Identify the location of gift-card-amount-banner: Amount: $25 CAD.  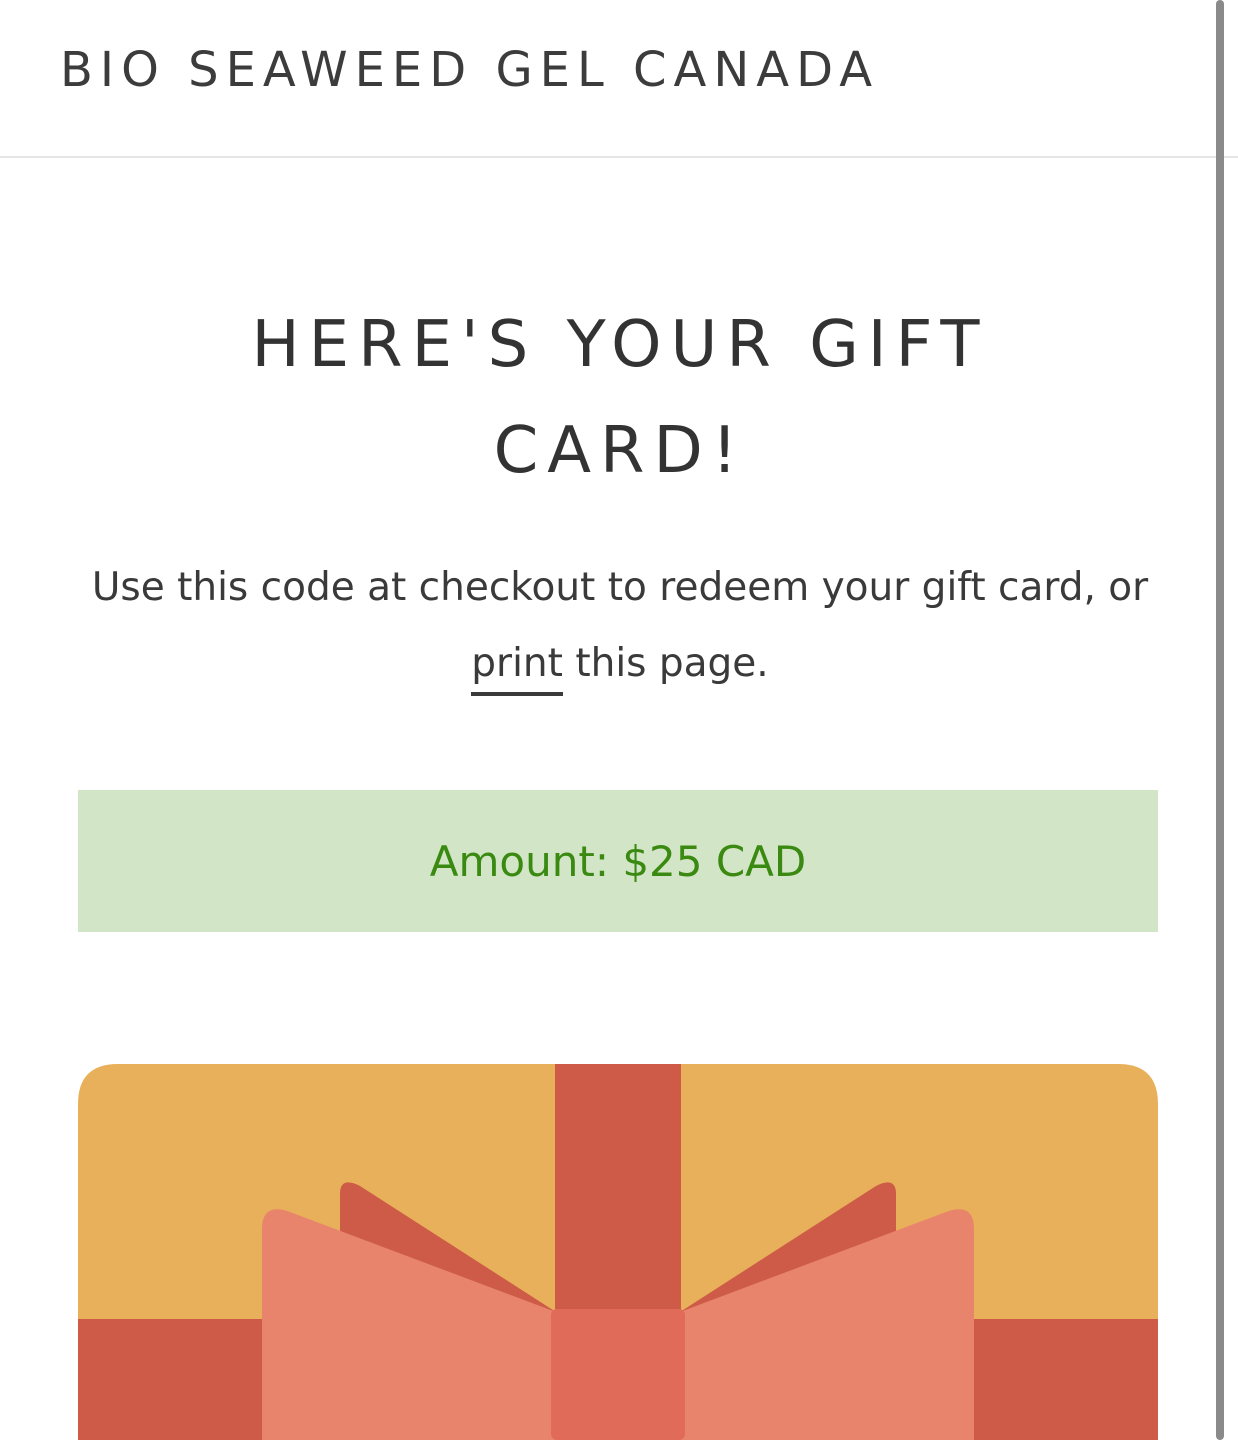
(618, 861).